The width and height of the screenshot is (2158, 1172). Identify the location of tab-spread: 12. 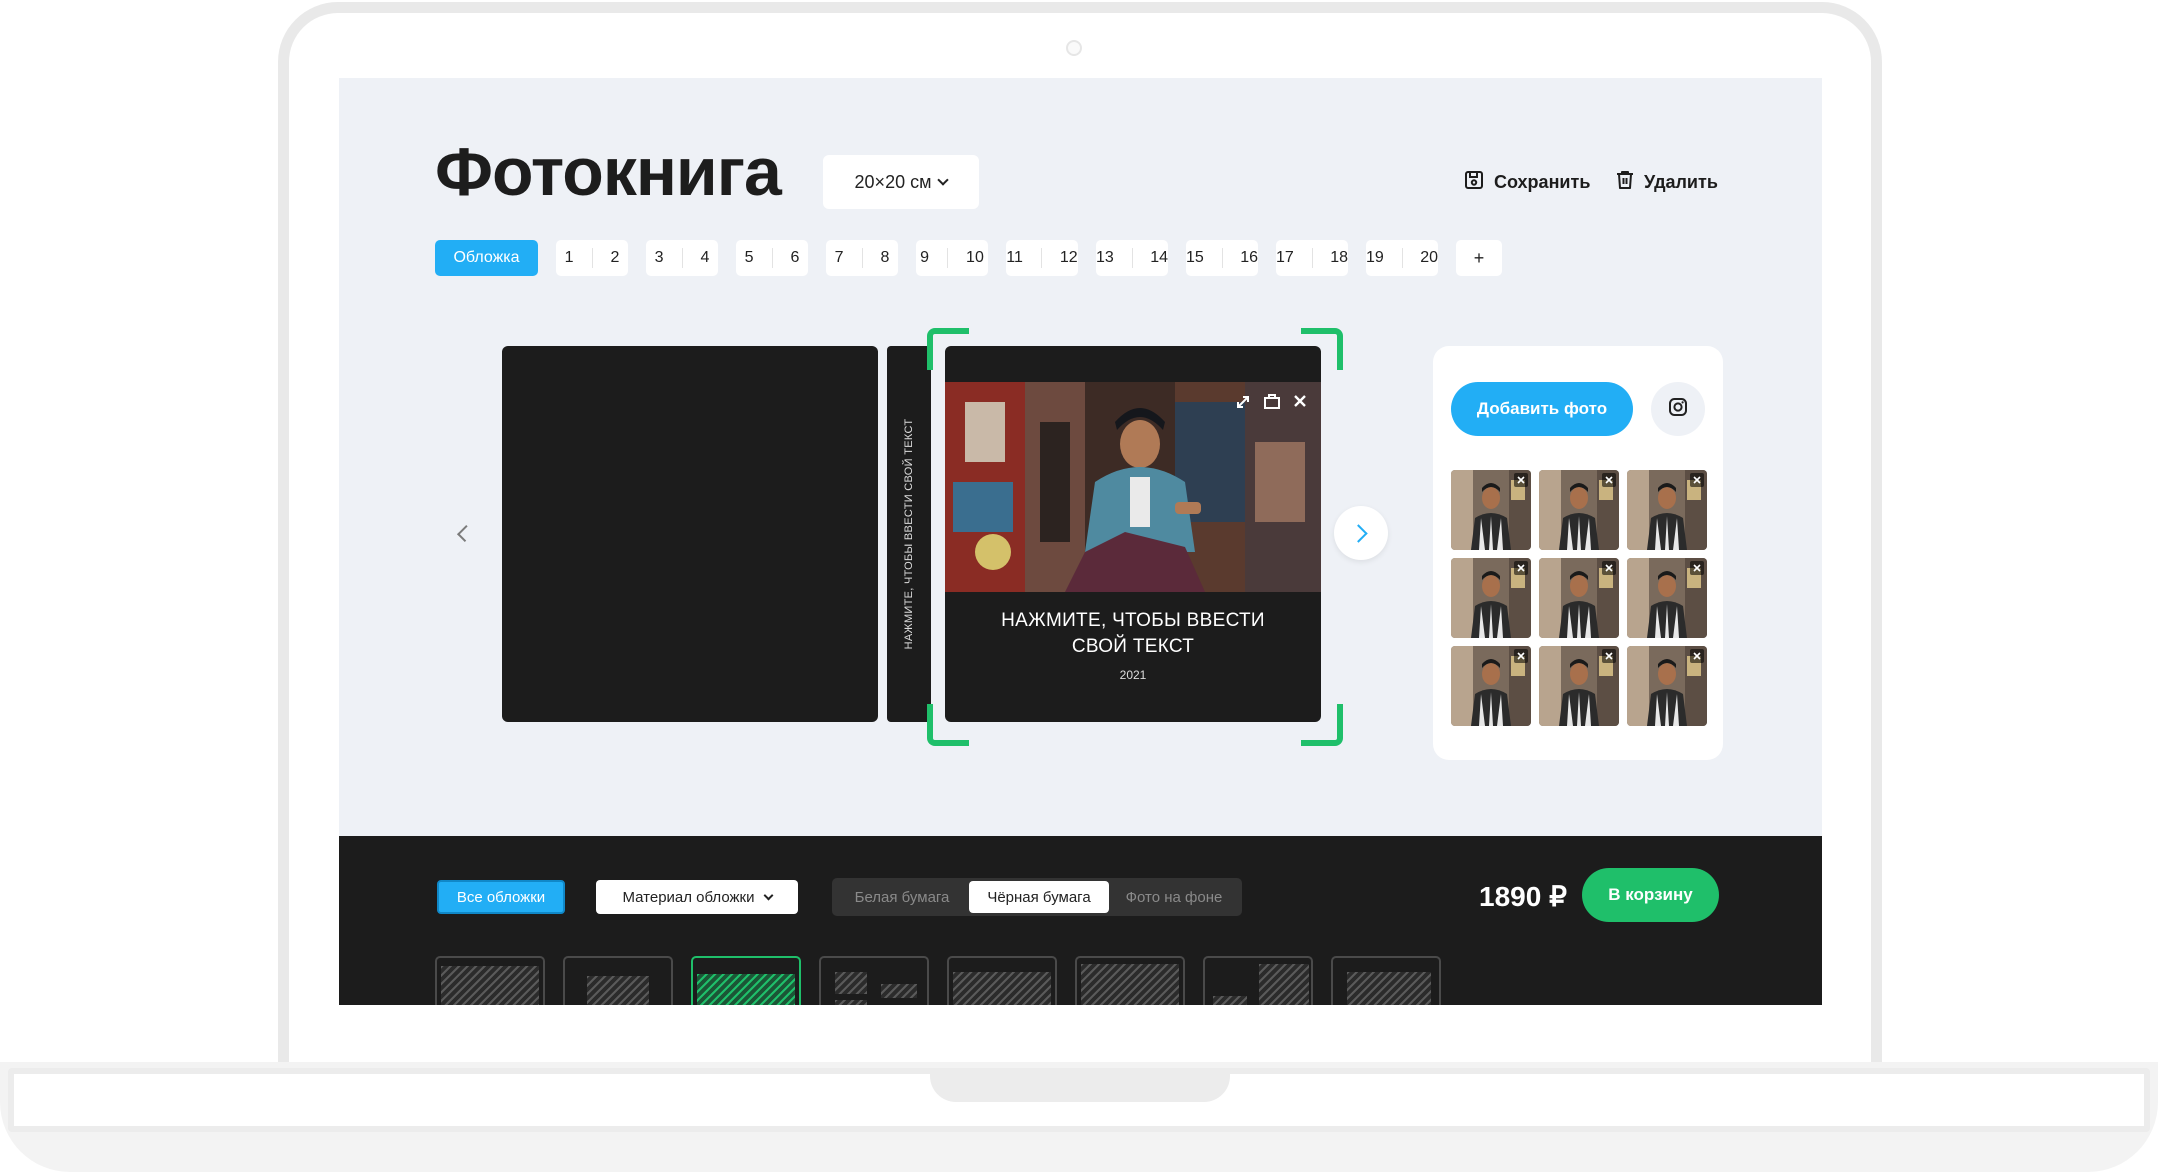
(592, 258).